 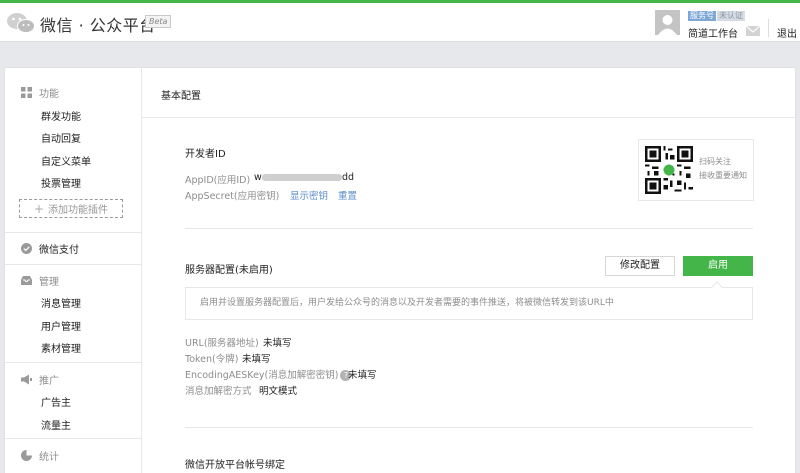 What do you see at coordinates (362, 375) in the screenshot?
I see `aes-key-value: 未填写` at bounding box center [362, 375].